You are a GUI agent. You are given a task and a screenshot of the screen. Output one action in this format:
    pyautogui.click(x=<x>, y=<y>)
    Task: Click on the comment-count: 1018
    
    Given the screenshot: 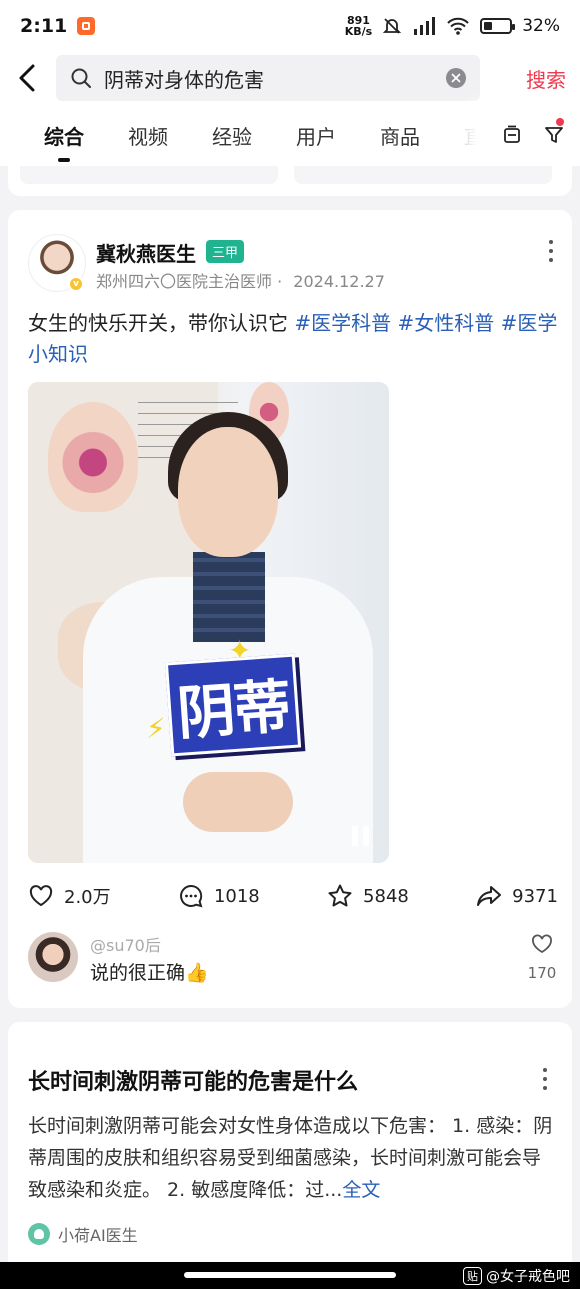 What is the action you would take?
    pyautogui.click(x=236, y=896)
    